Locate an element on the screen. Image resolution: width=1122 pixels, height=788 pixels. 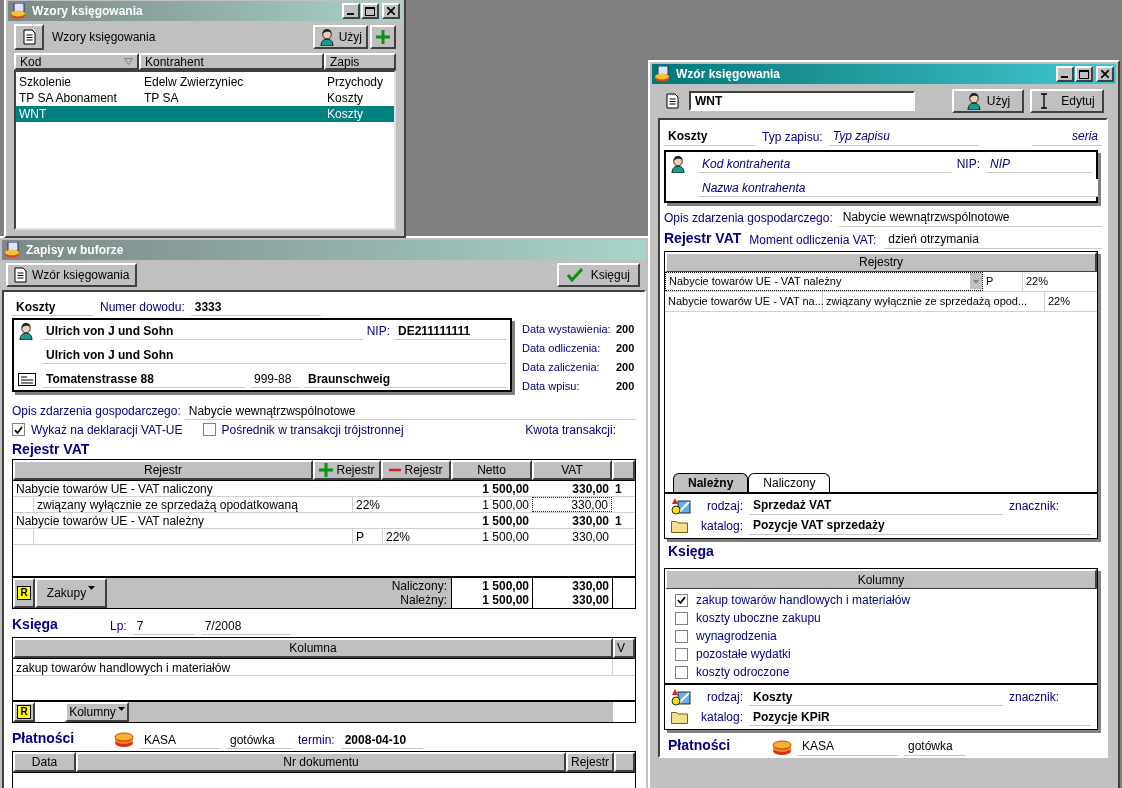
check-icon is located at coordinates (574, 275).